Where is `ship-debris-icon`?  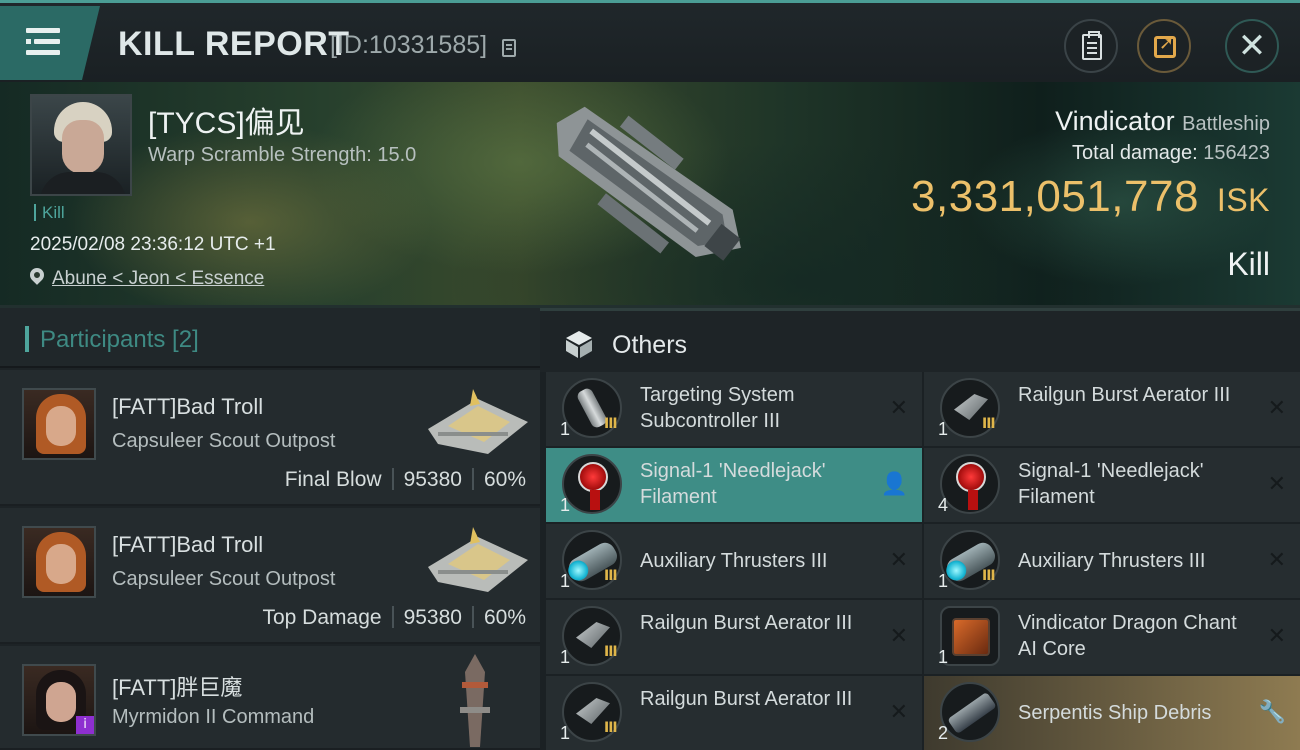 ship-debris-icon is located at coordinates (970, 712).